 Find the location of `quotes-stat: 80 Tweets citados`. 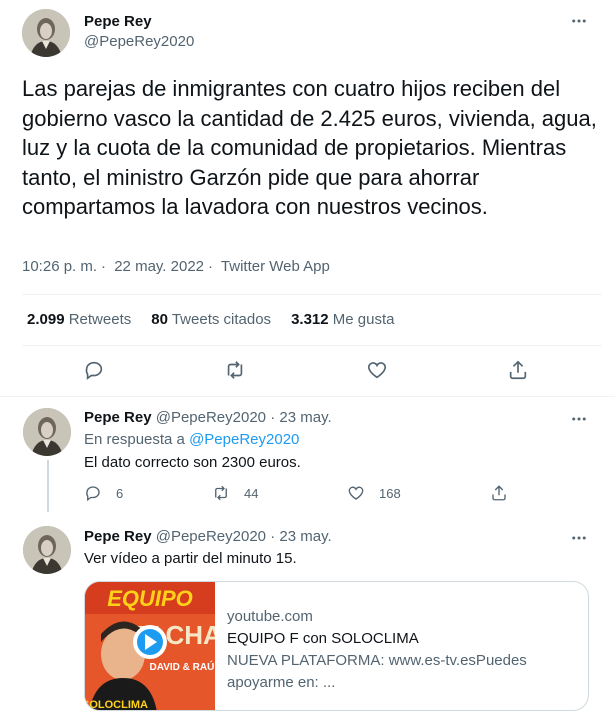

quotes-stat: 80 Tweets citados is located at coordinates (211, 319).